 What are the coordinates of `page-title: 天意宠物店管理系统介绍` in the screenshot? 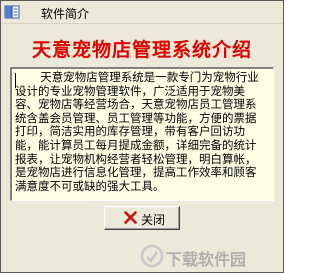 It's located at (141, 50).